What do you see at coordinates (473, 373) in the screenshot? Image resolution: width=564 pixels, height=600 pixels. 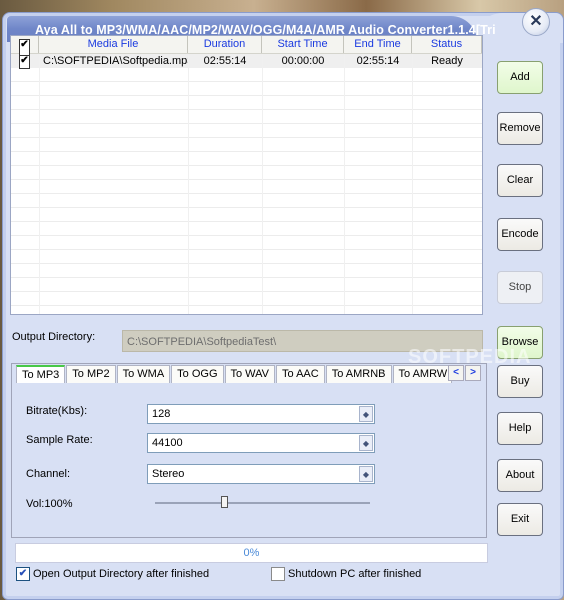 I see `chevron-right-icon: >` at bounding box center [473, 373].